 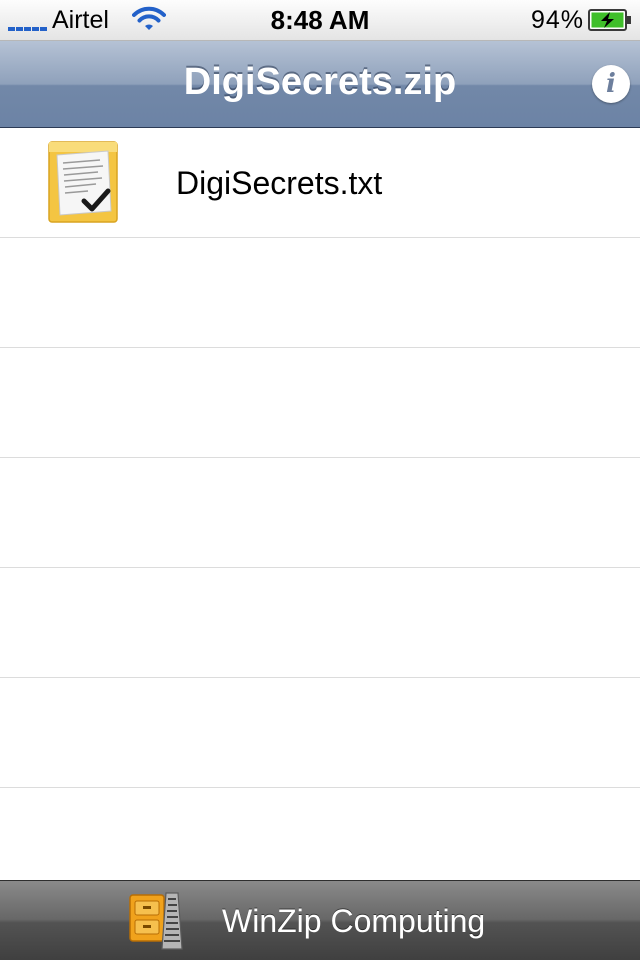 I want to click on text-document-icon, so click(x=83, y=182).